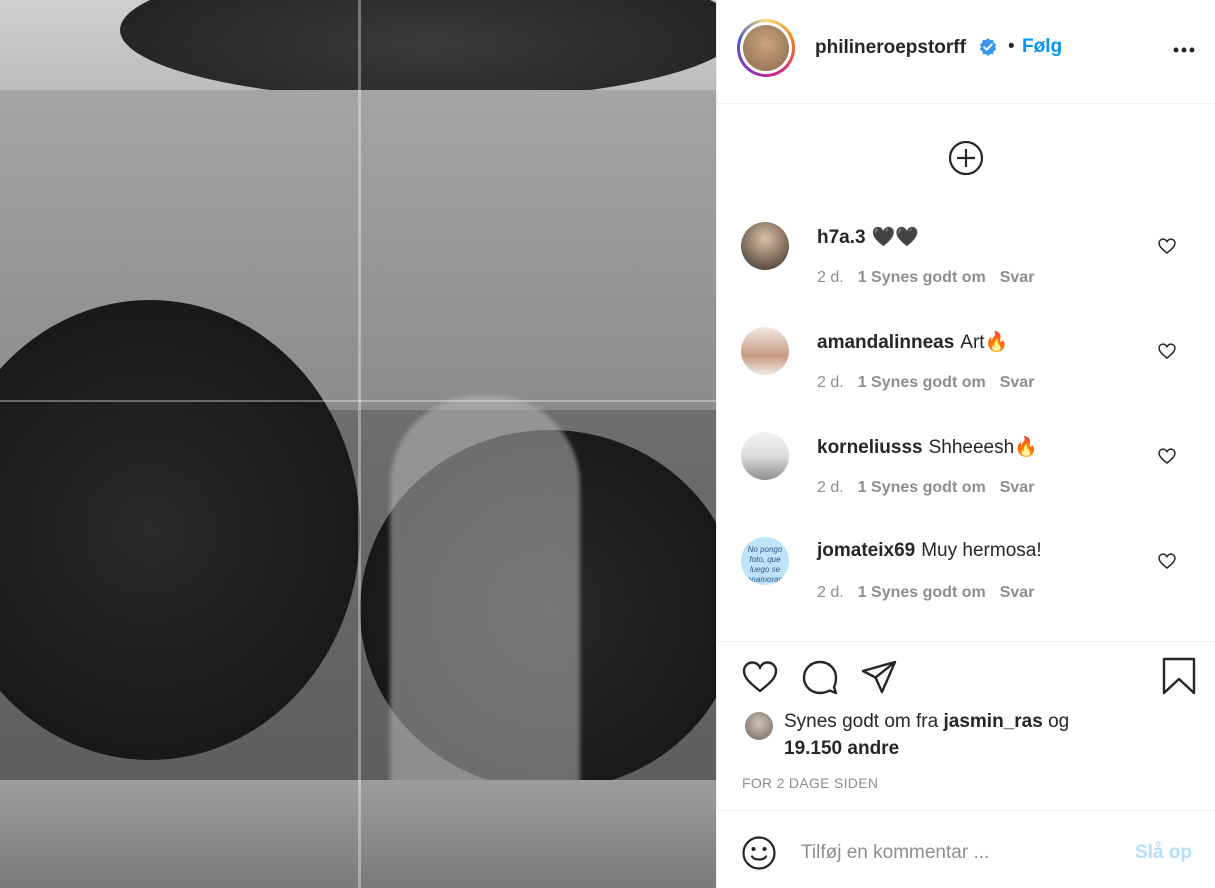 The width and height of the screenshot is (1215, 888). Describe the element at coordinates (841, 237) in the screenshot. I see `comment-username: h7a.3` at that location.